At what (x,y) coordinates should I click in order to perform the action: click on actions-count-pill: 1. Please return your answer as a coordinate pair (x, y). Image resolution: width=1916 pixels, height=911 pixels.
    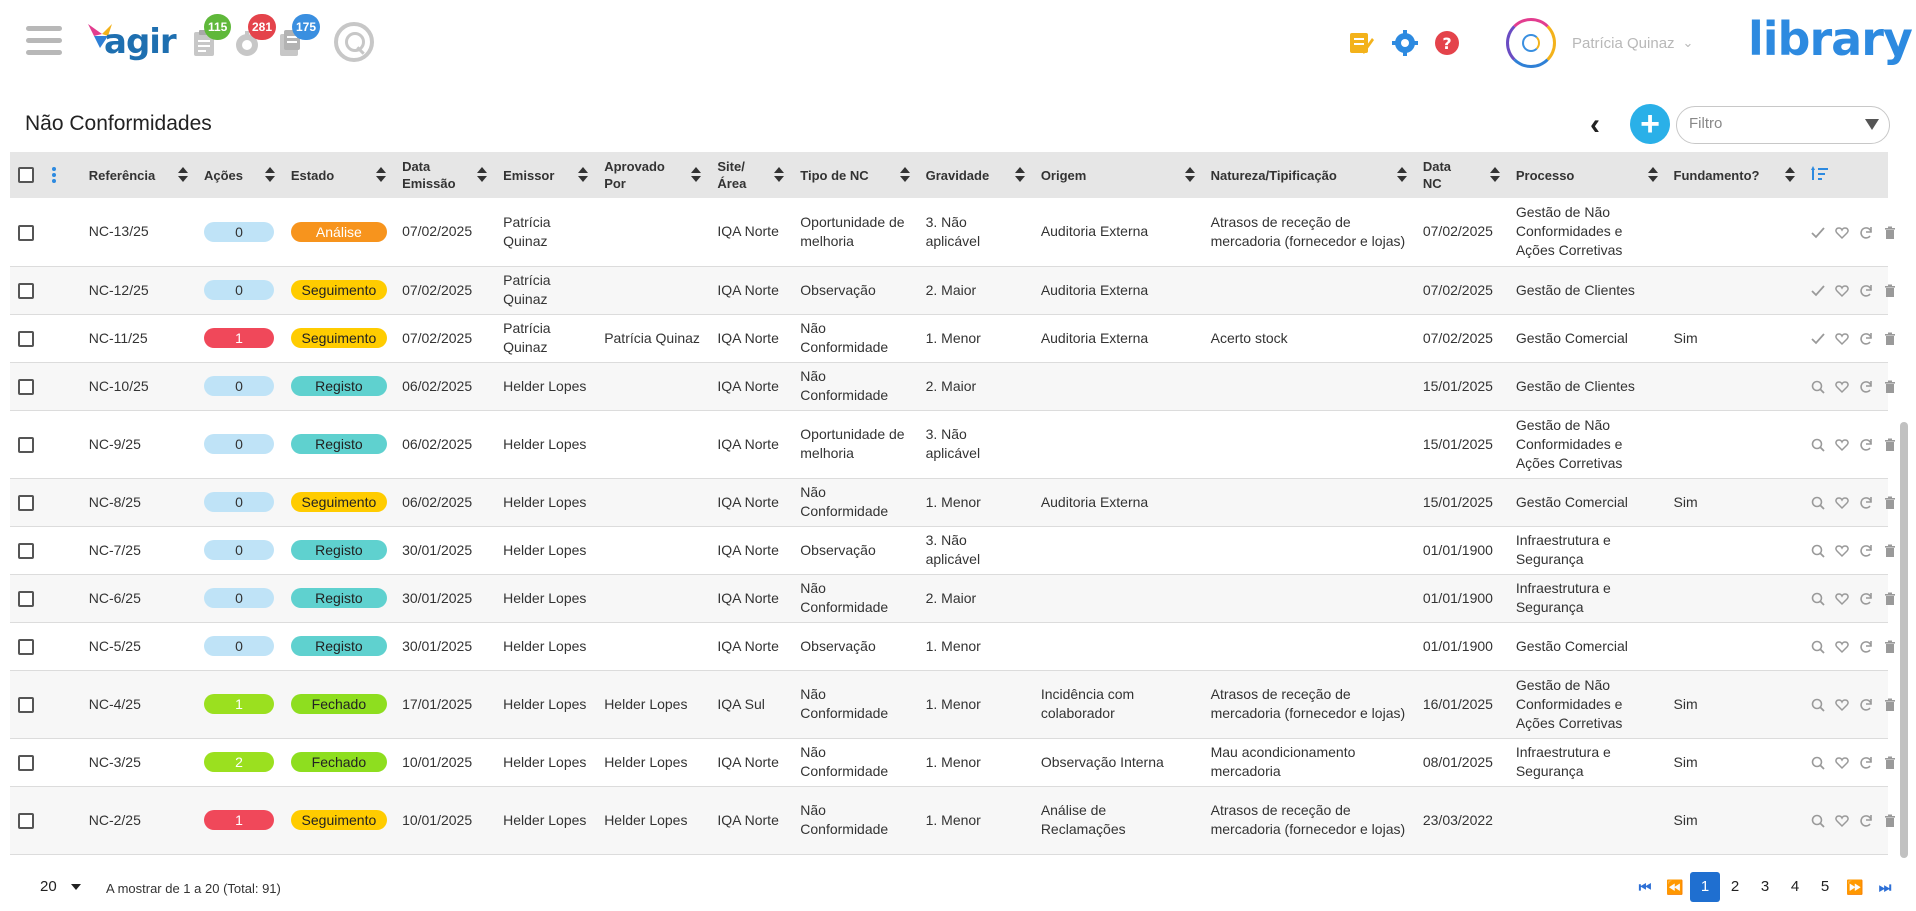
    Looking at the image, I should click on (238, 820).